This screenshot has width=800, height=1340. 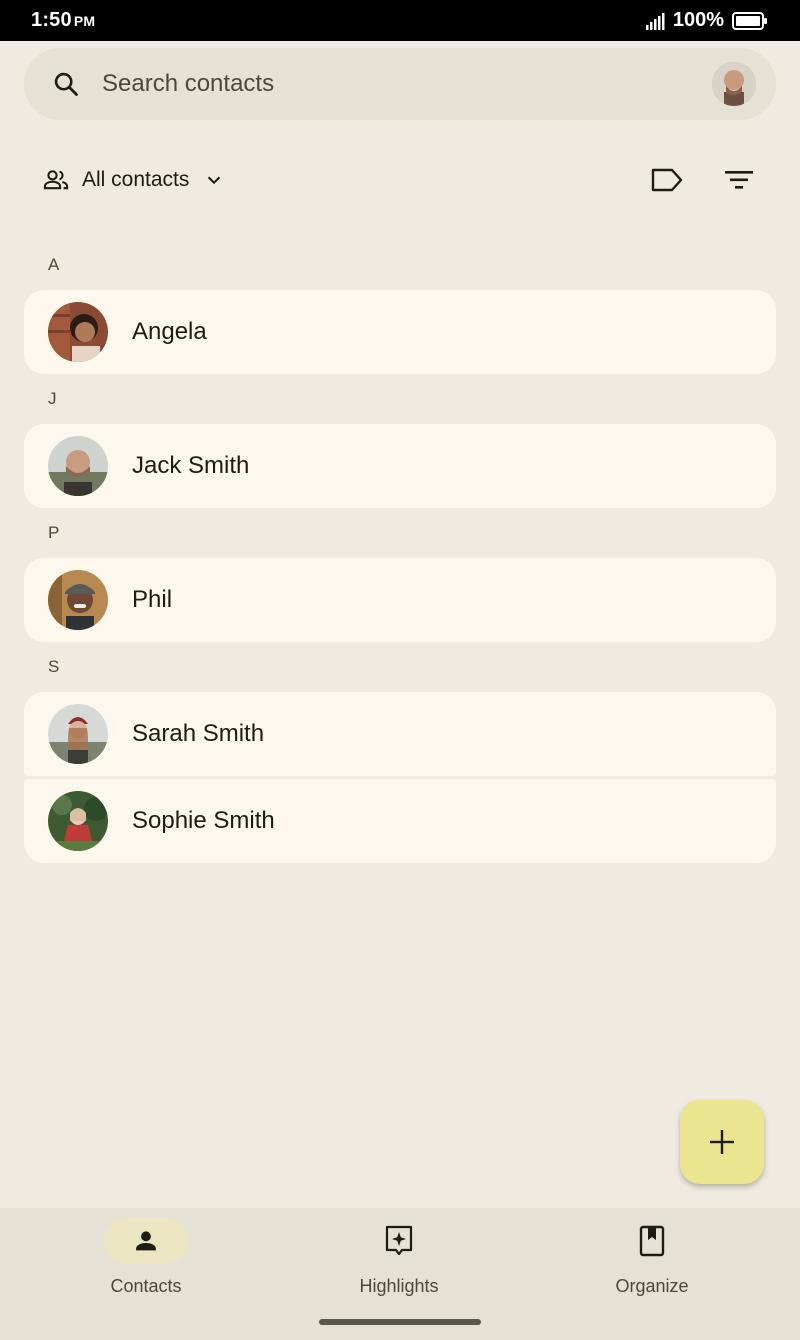 I want to click on ampm-text: PM, so click(x=84, y=21).